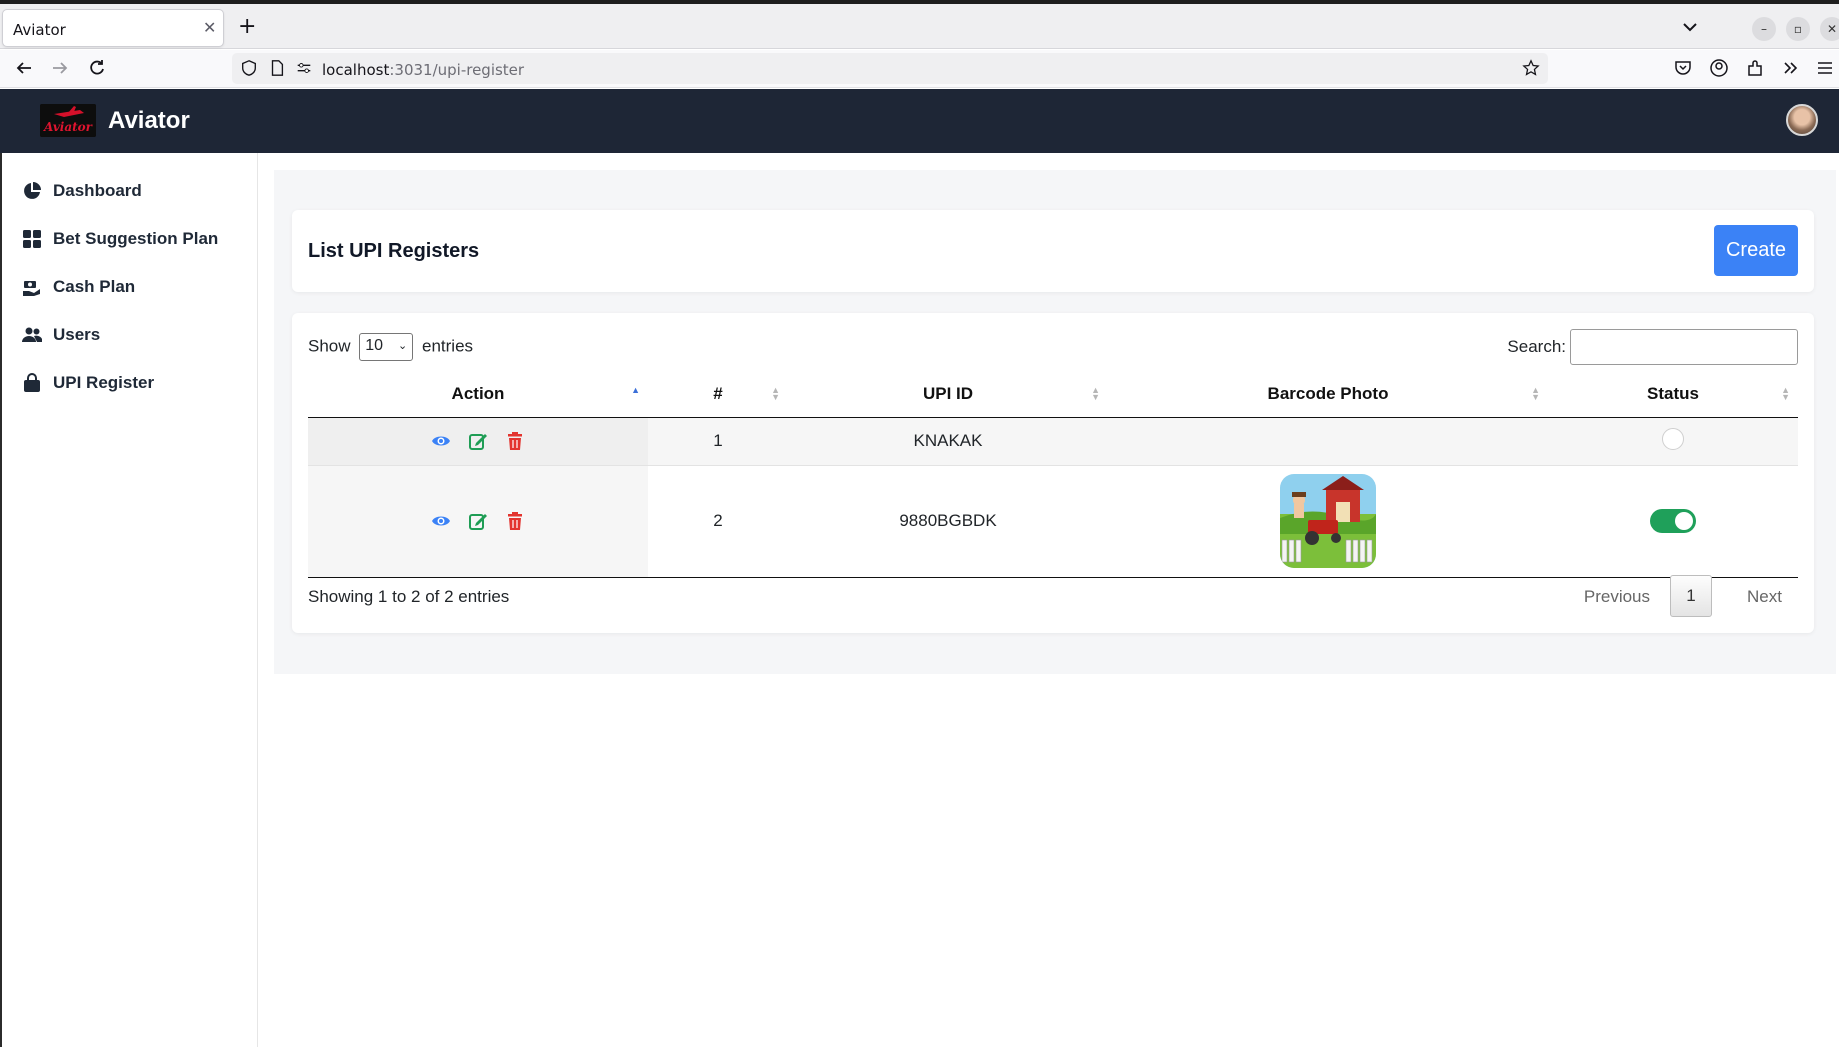  What do you see at coordinates (1617, 597) in the screenshot?
I see `previous-page-button: Previous` at bounding box center [1617, 597].